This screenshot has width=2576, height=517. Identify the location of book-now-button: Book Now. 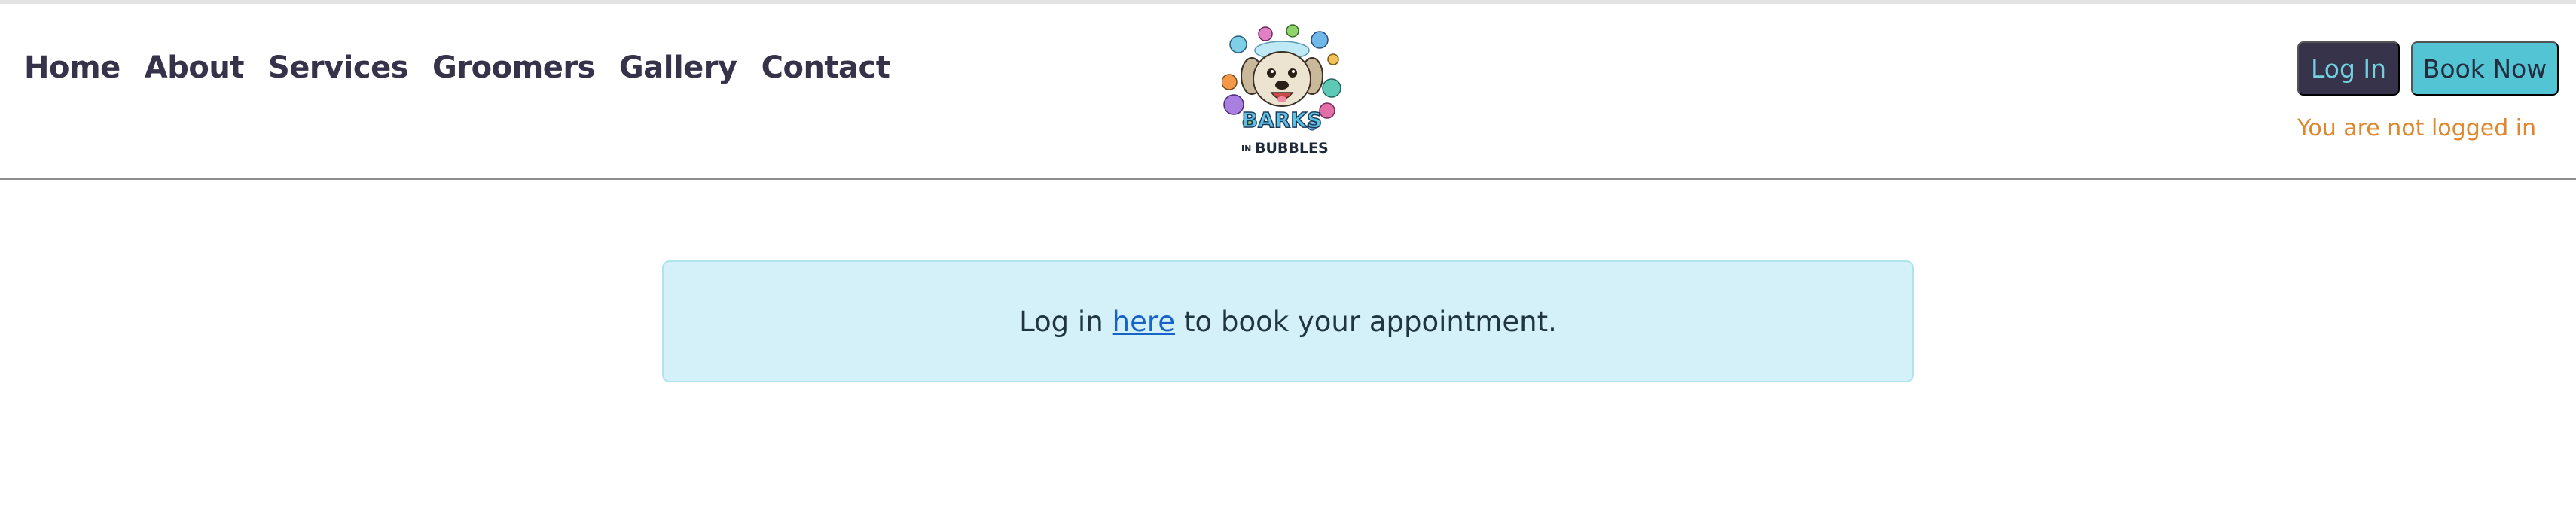
(2485, 68).